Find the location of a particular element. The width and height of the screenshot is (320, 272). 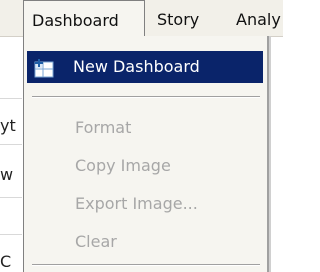

menu-item-new-dashboard: New Dashboard is located at coordinates (145, 67).